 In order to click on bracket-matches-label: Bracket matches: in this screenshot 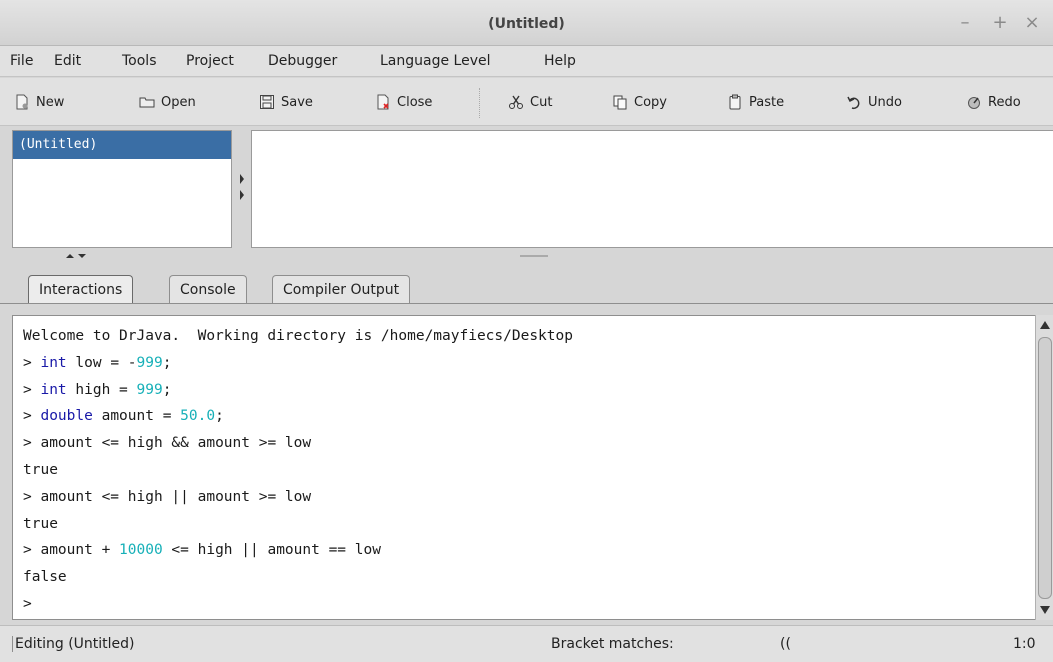, I will do `click(612, 644)`.